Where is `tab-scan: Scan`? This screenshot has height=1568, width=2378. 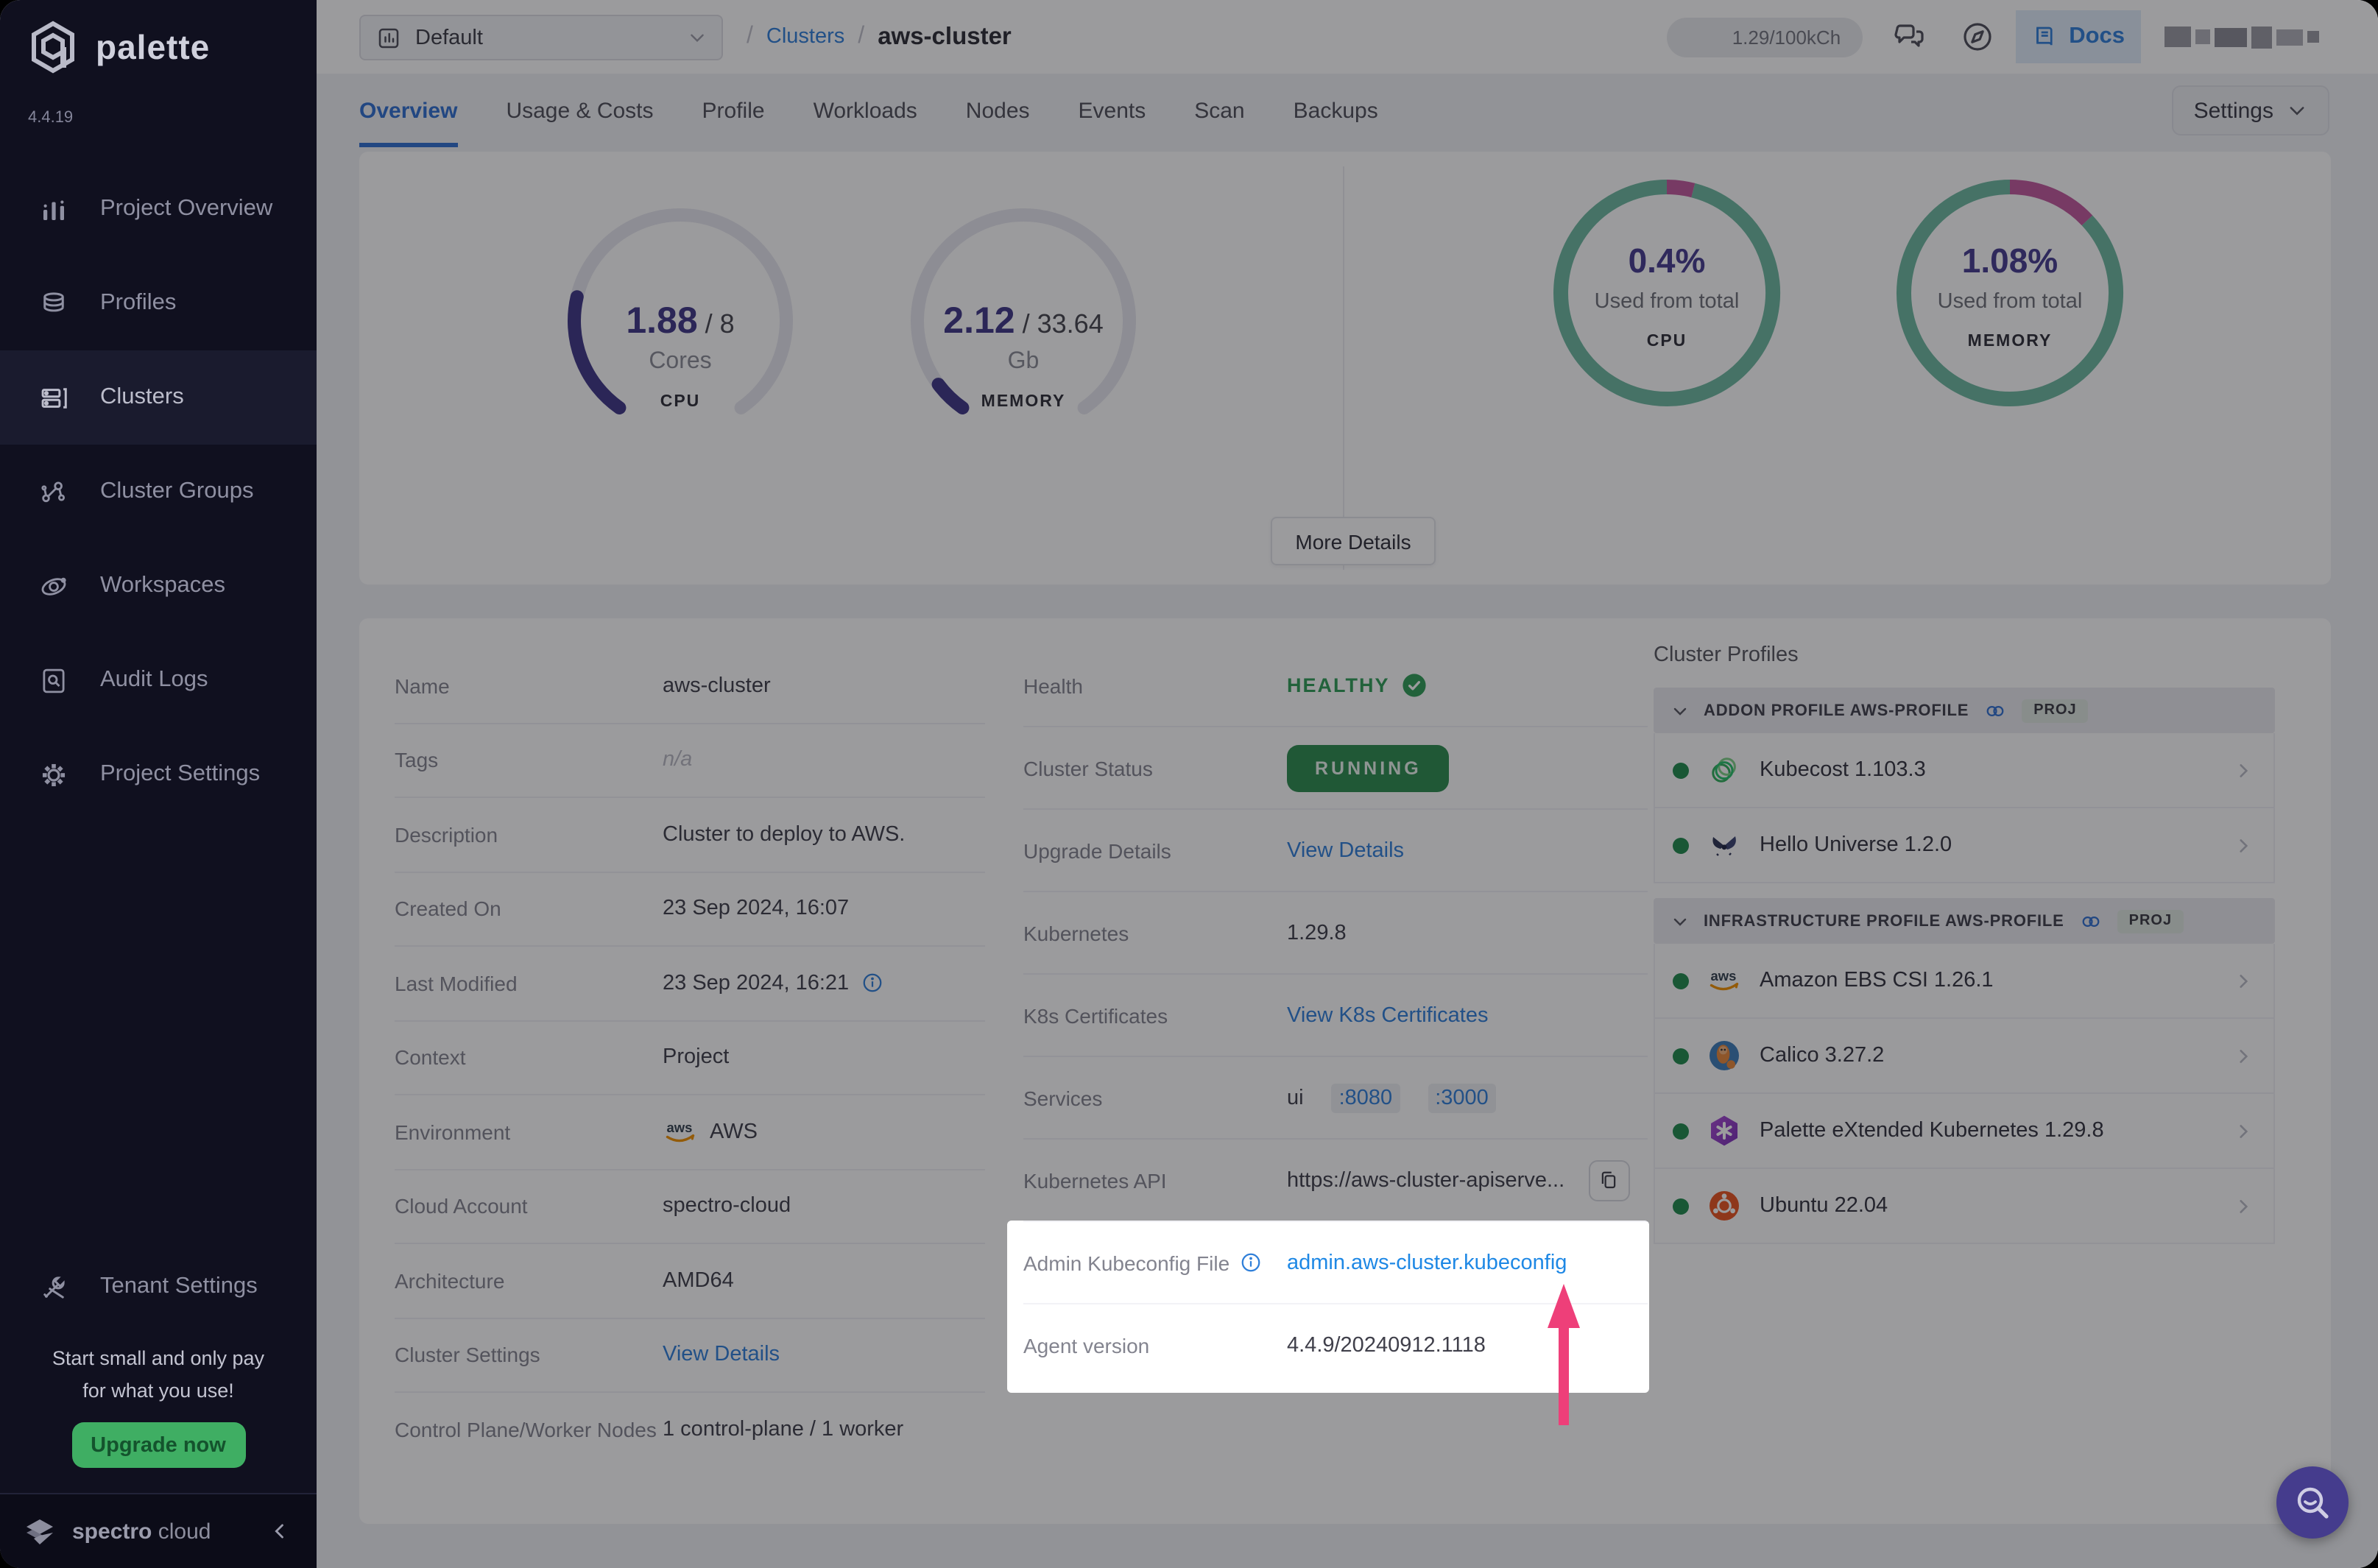
tab-scan: Scan is located at coordinates (1219, 111).